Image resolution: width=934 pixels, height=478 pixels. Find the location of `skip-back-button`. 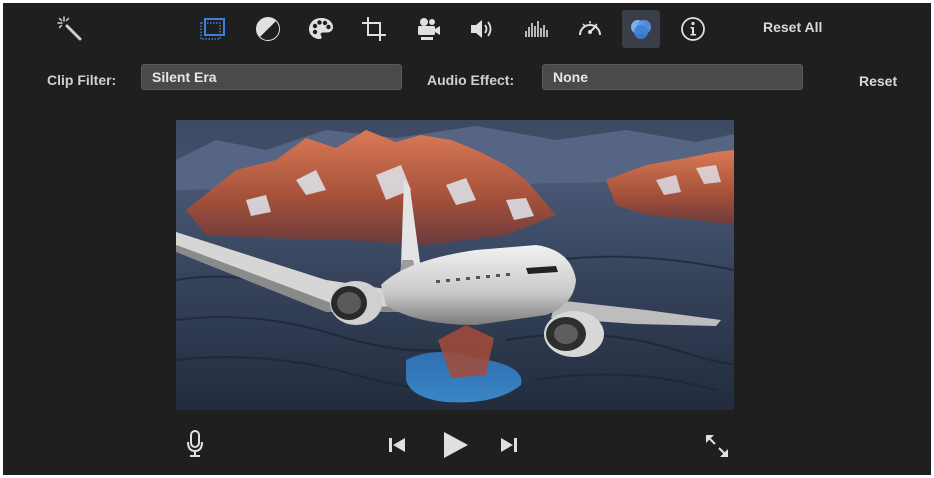

skip-back-button is located at coordinates (397, 445).